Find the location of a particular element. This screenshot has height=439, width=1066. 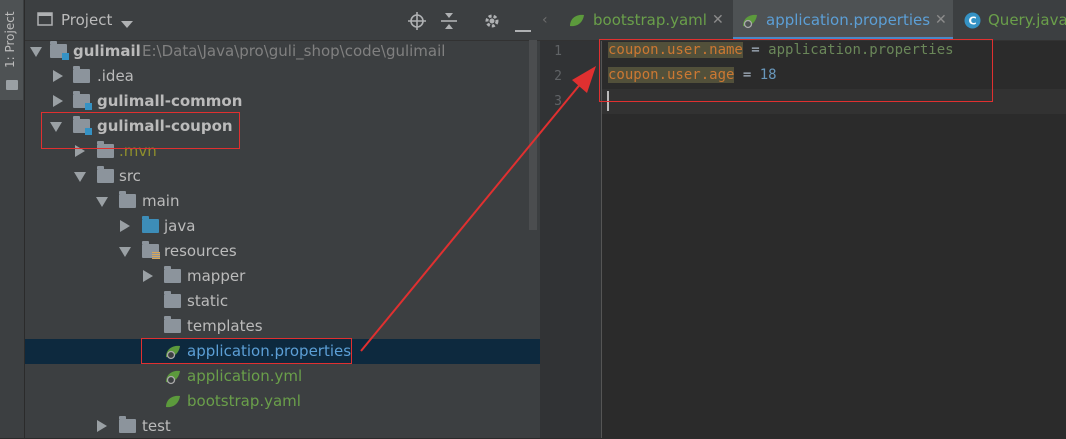

project-scrollbar is located at coordinates (533, 135).